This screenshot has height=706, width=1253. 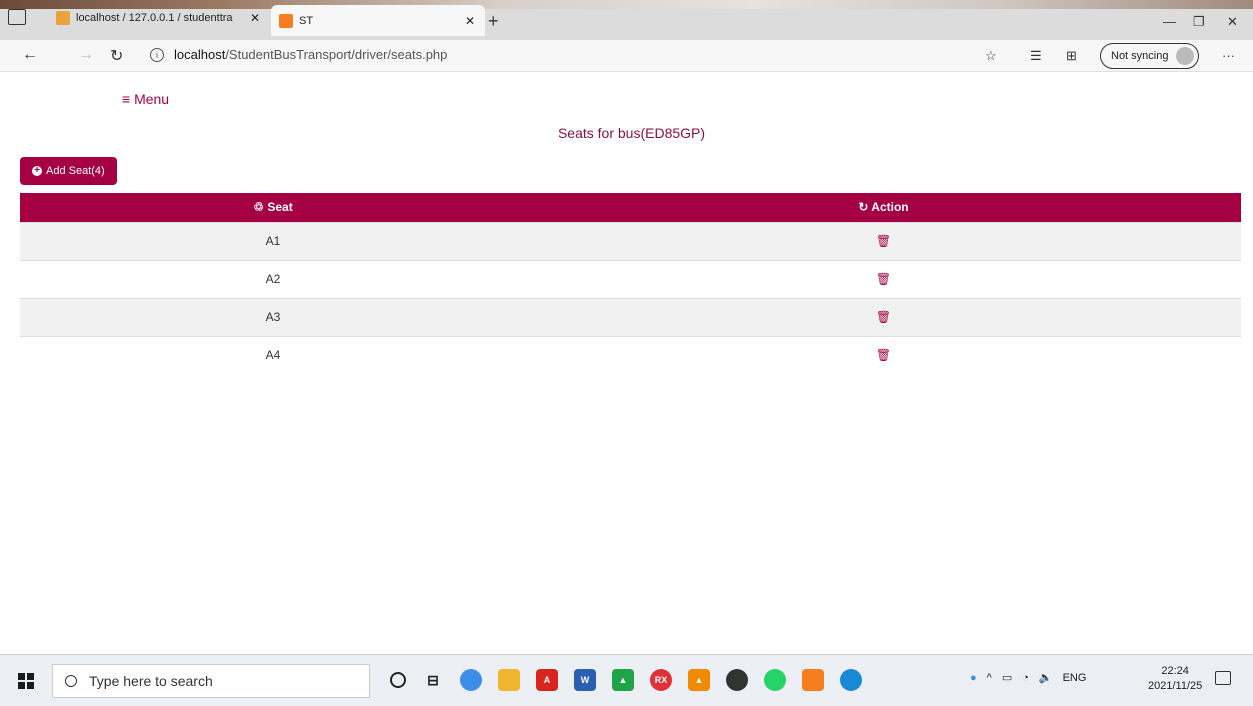 I want to click on taskbar-apps: ⊟ A W ▲ RX ▲, so click(x=626, y=680).